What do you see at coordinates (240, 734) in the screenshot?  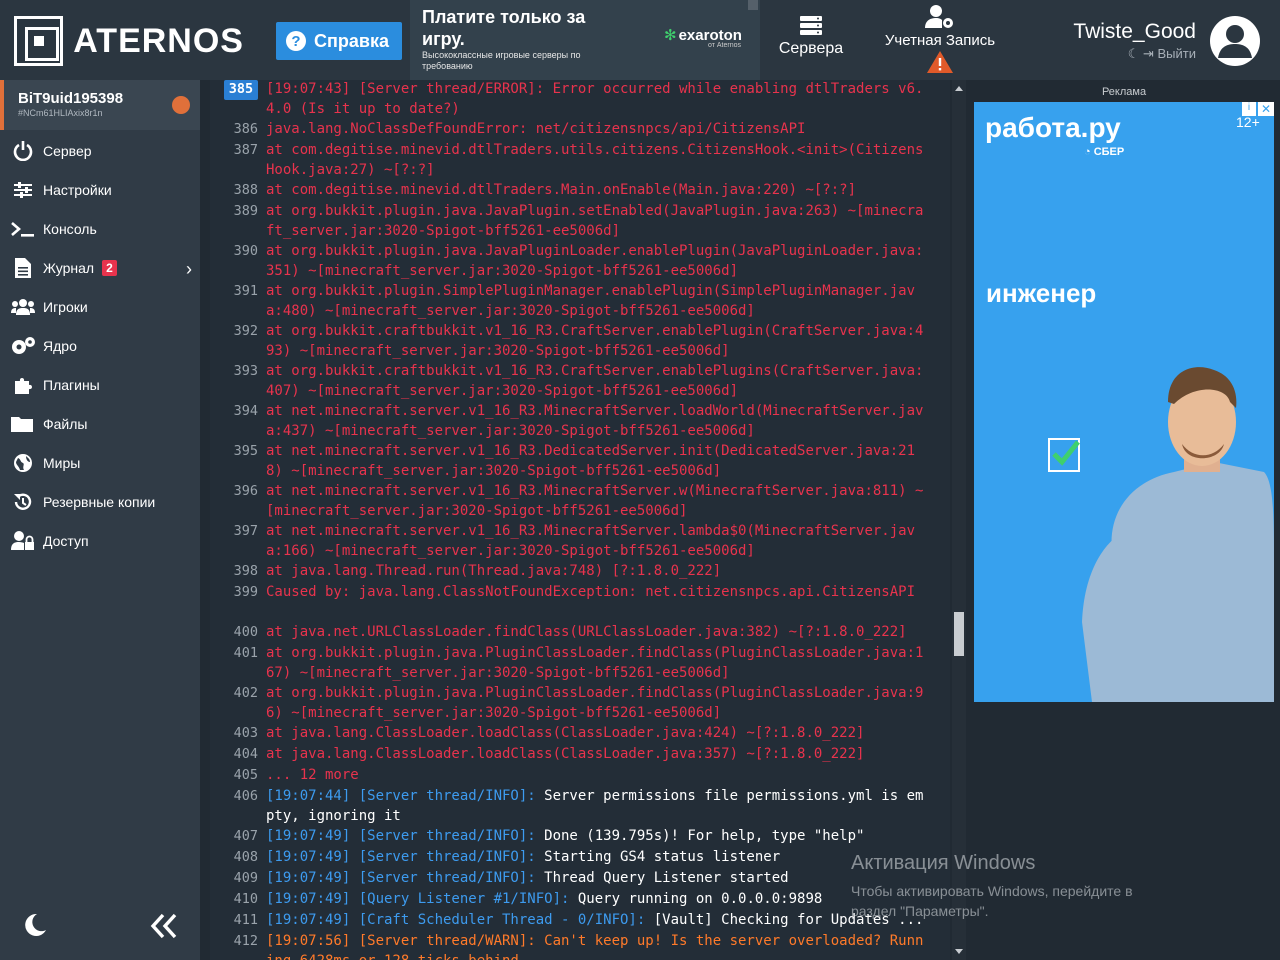 I see `line-number: 403` at bounding box center [240, 734].